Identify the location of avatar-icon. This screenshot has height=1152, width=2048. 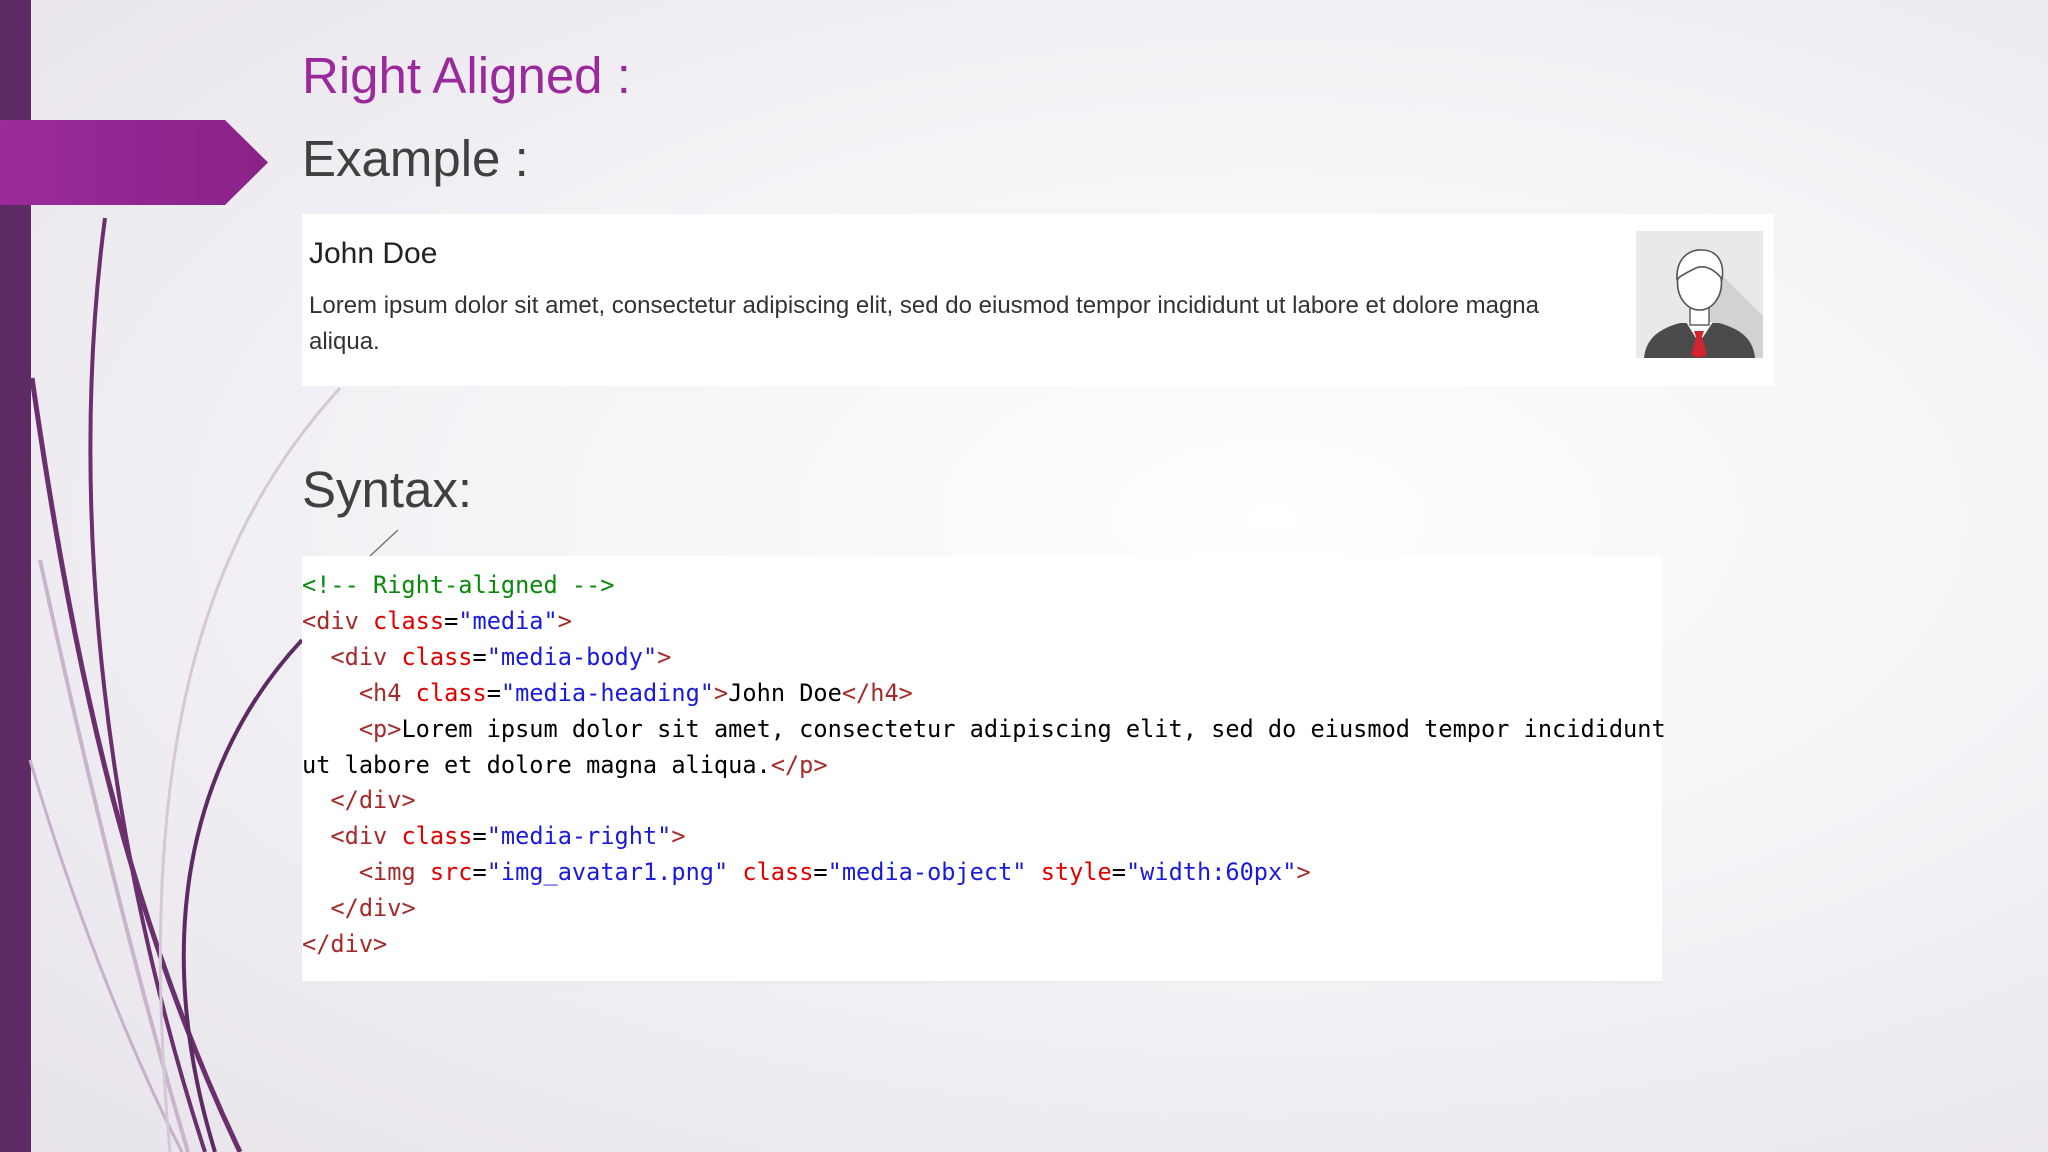
(1699, 294).